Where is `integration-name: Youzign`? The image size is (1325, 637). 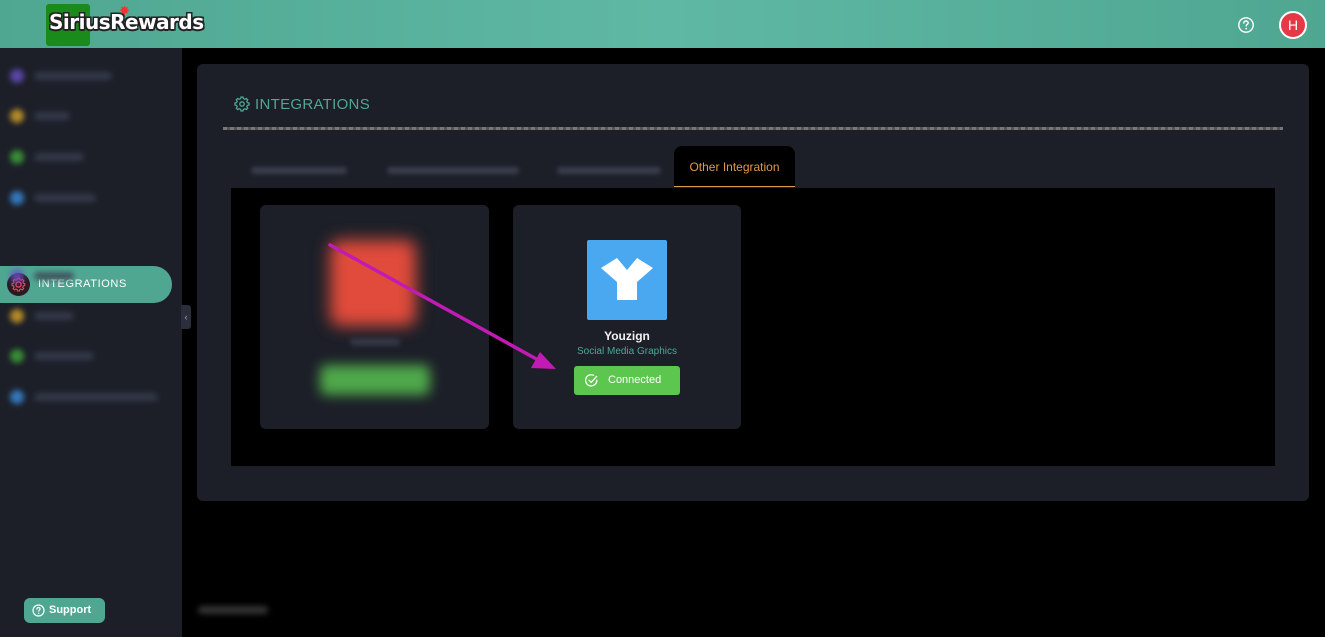 integration-name: Youzign is located at coordinates (627, 336).